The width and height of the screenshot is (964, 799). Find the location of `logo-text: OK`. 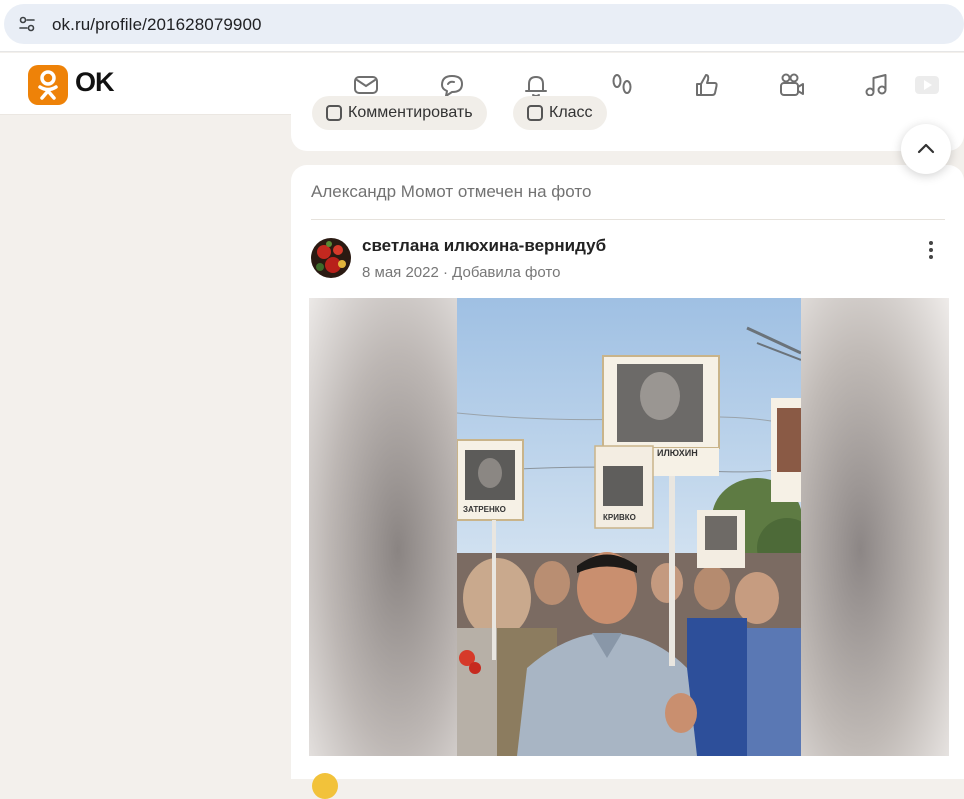

logo-text: OK is located at coordinates (94, 82).